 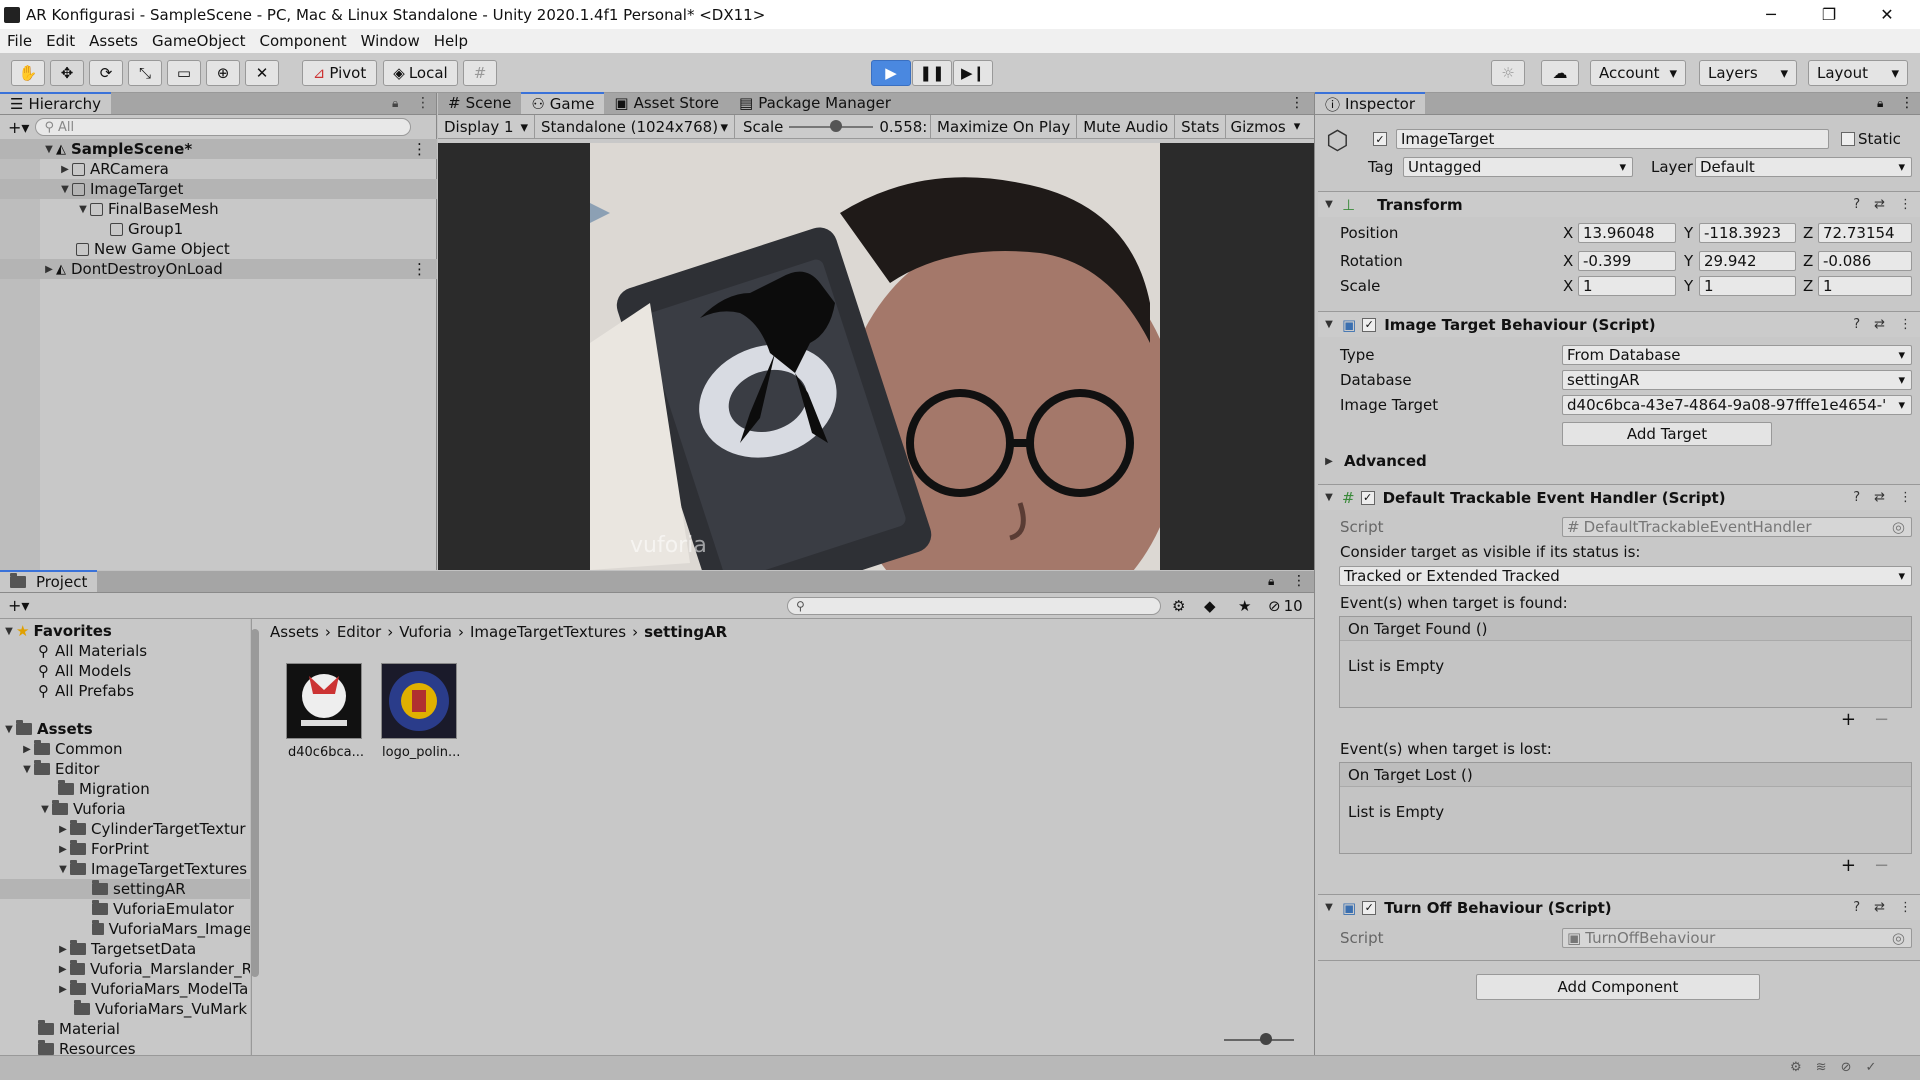 What do you see at coordinates (1667, 434) in the screenshot?
I see `add-target-button: Add Target` at bounding box center [1667, 434].